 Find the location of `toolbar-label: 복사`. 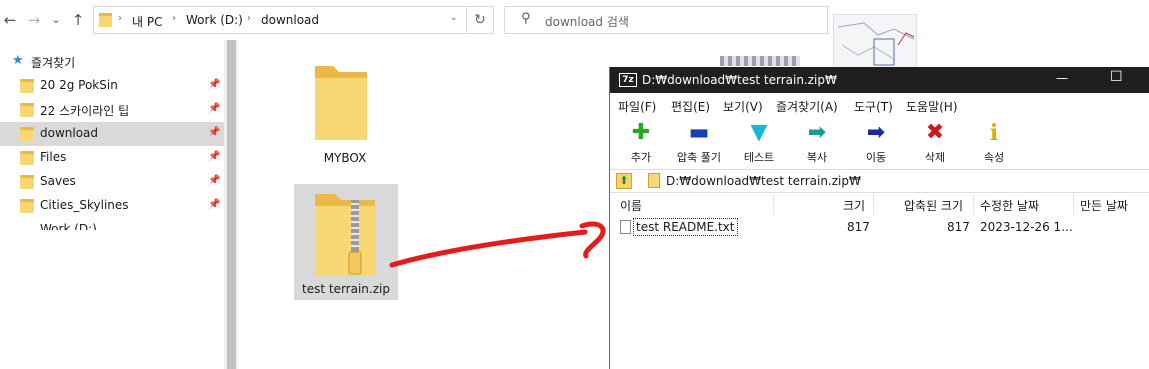

toolbar-label: 복사 is located at coordinates (817, 157).